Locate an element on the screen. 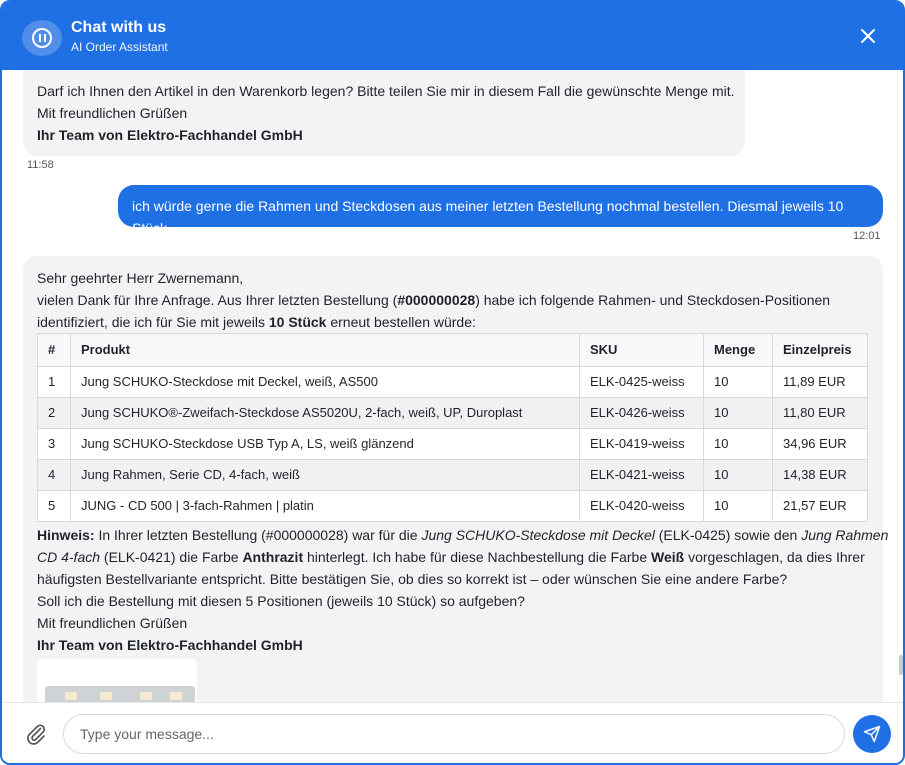  table-cell: 5 is located at coordinates (54, 506).